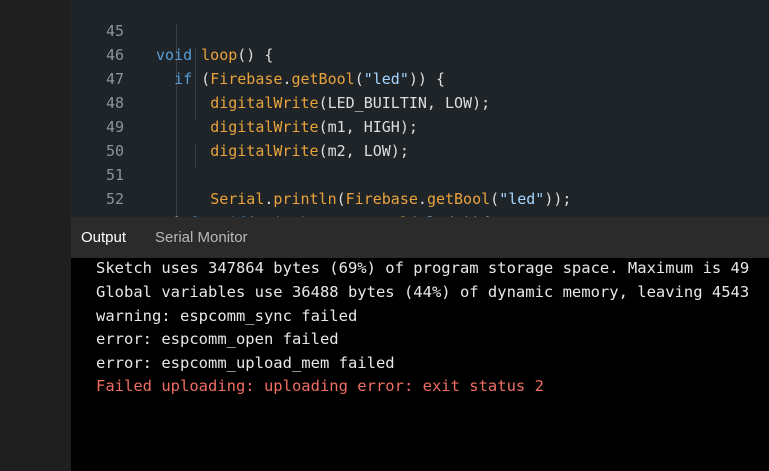  I want to click on output-line: error: espcomm_upload_mem failed, so click(245, 363).